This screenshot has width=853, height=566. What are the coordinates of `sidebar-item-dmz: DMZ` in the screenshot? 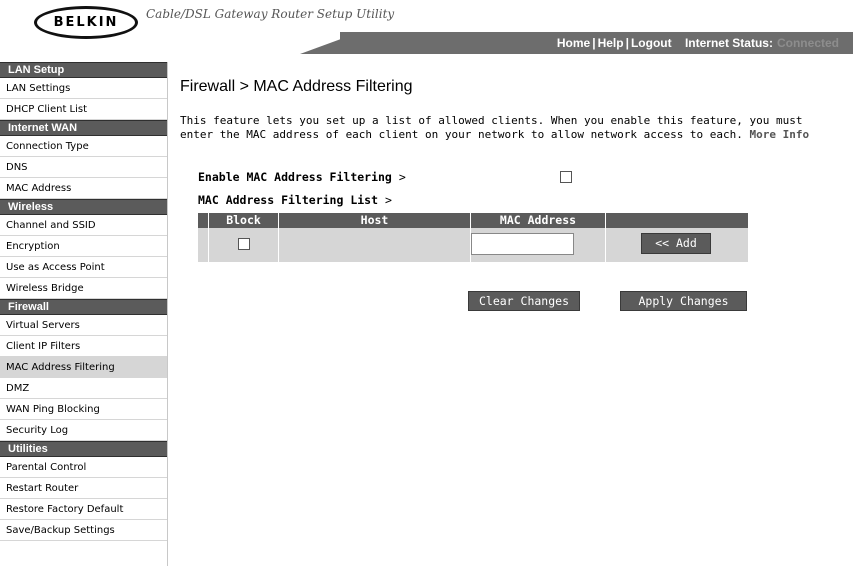 It's located at (83, 388).